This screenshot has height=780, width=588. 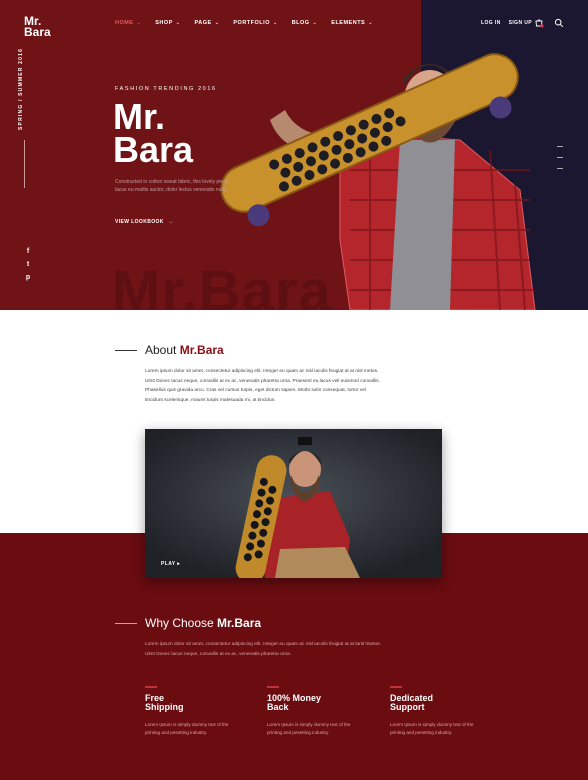 What do you see at coordinates (435, 703) in the screenshot?
I see `feature-title: Dedicated Support` at bounding box center [435, 703].